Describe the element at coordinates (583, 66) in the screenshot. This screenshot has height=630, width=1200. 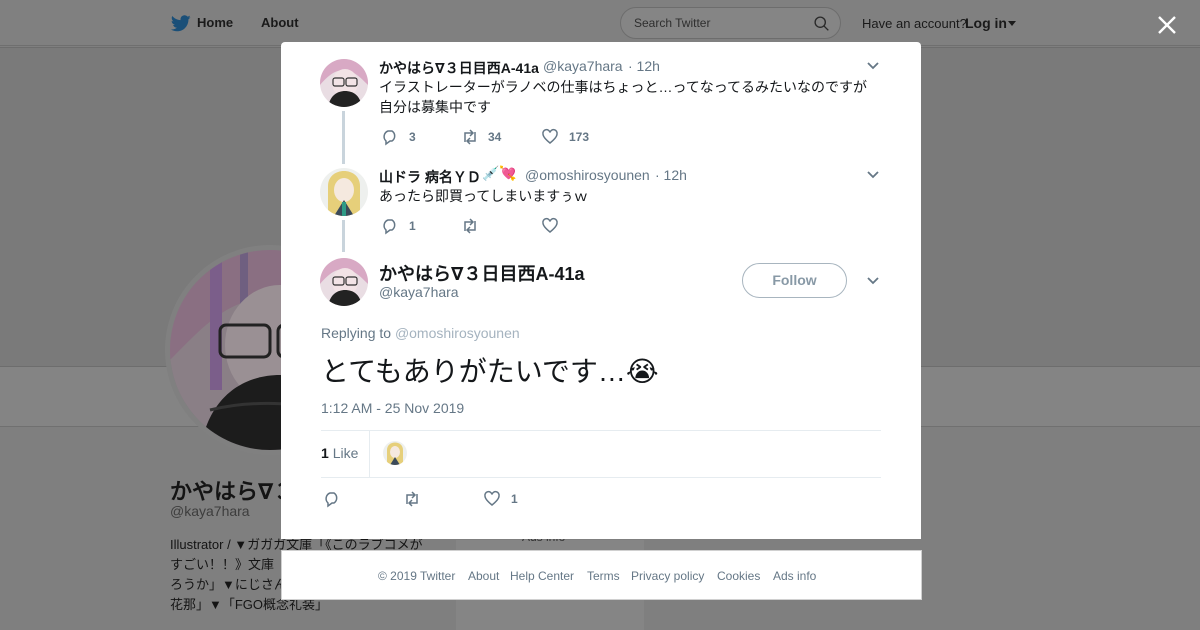
I see `tweet-author-handle: @kaya7hara` at that location.